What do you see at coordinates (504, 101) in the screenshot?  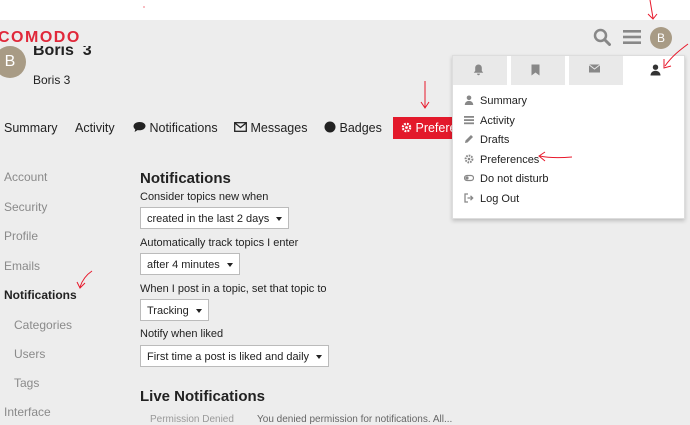 I see `menu-item-label: Summary` at bounding box center [504, 101].